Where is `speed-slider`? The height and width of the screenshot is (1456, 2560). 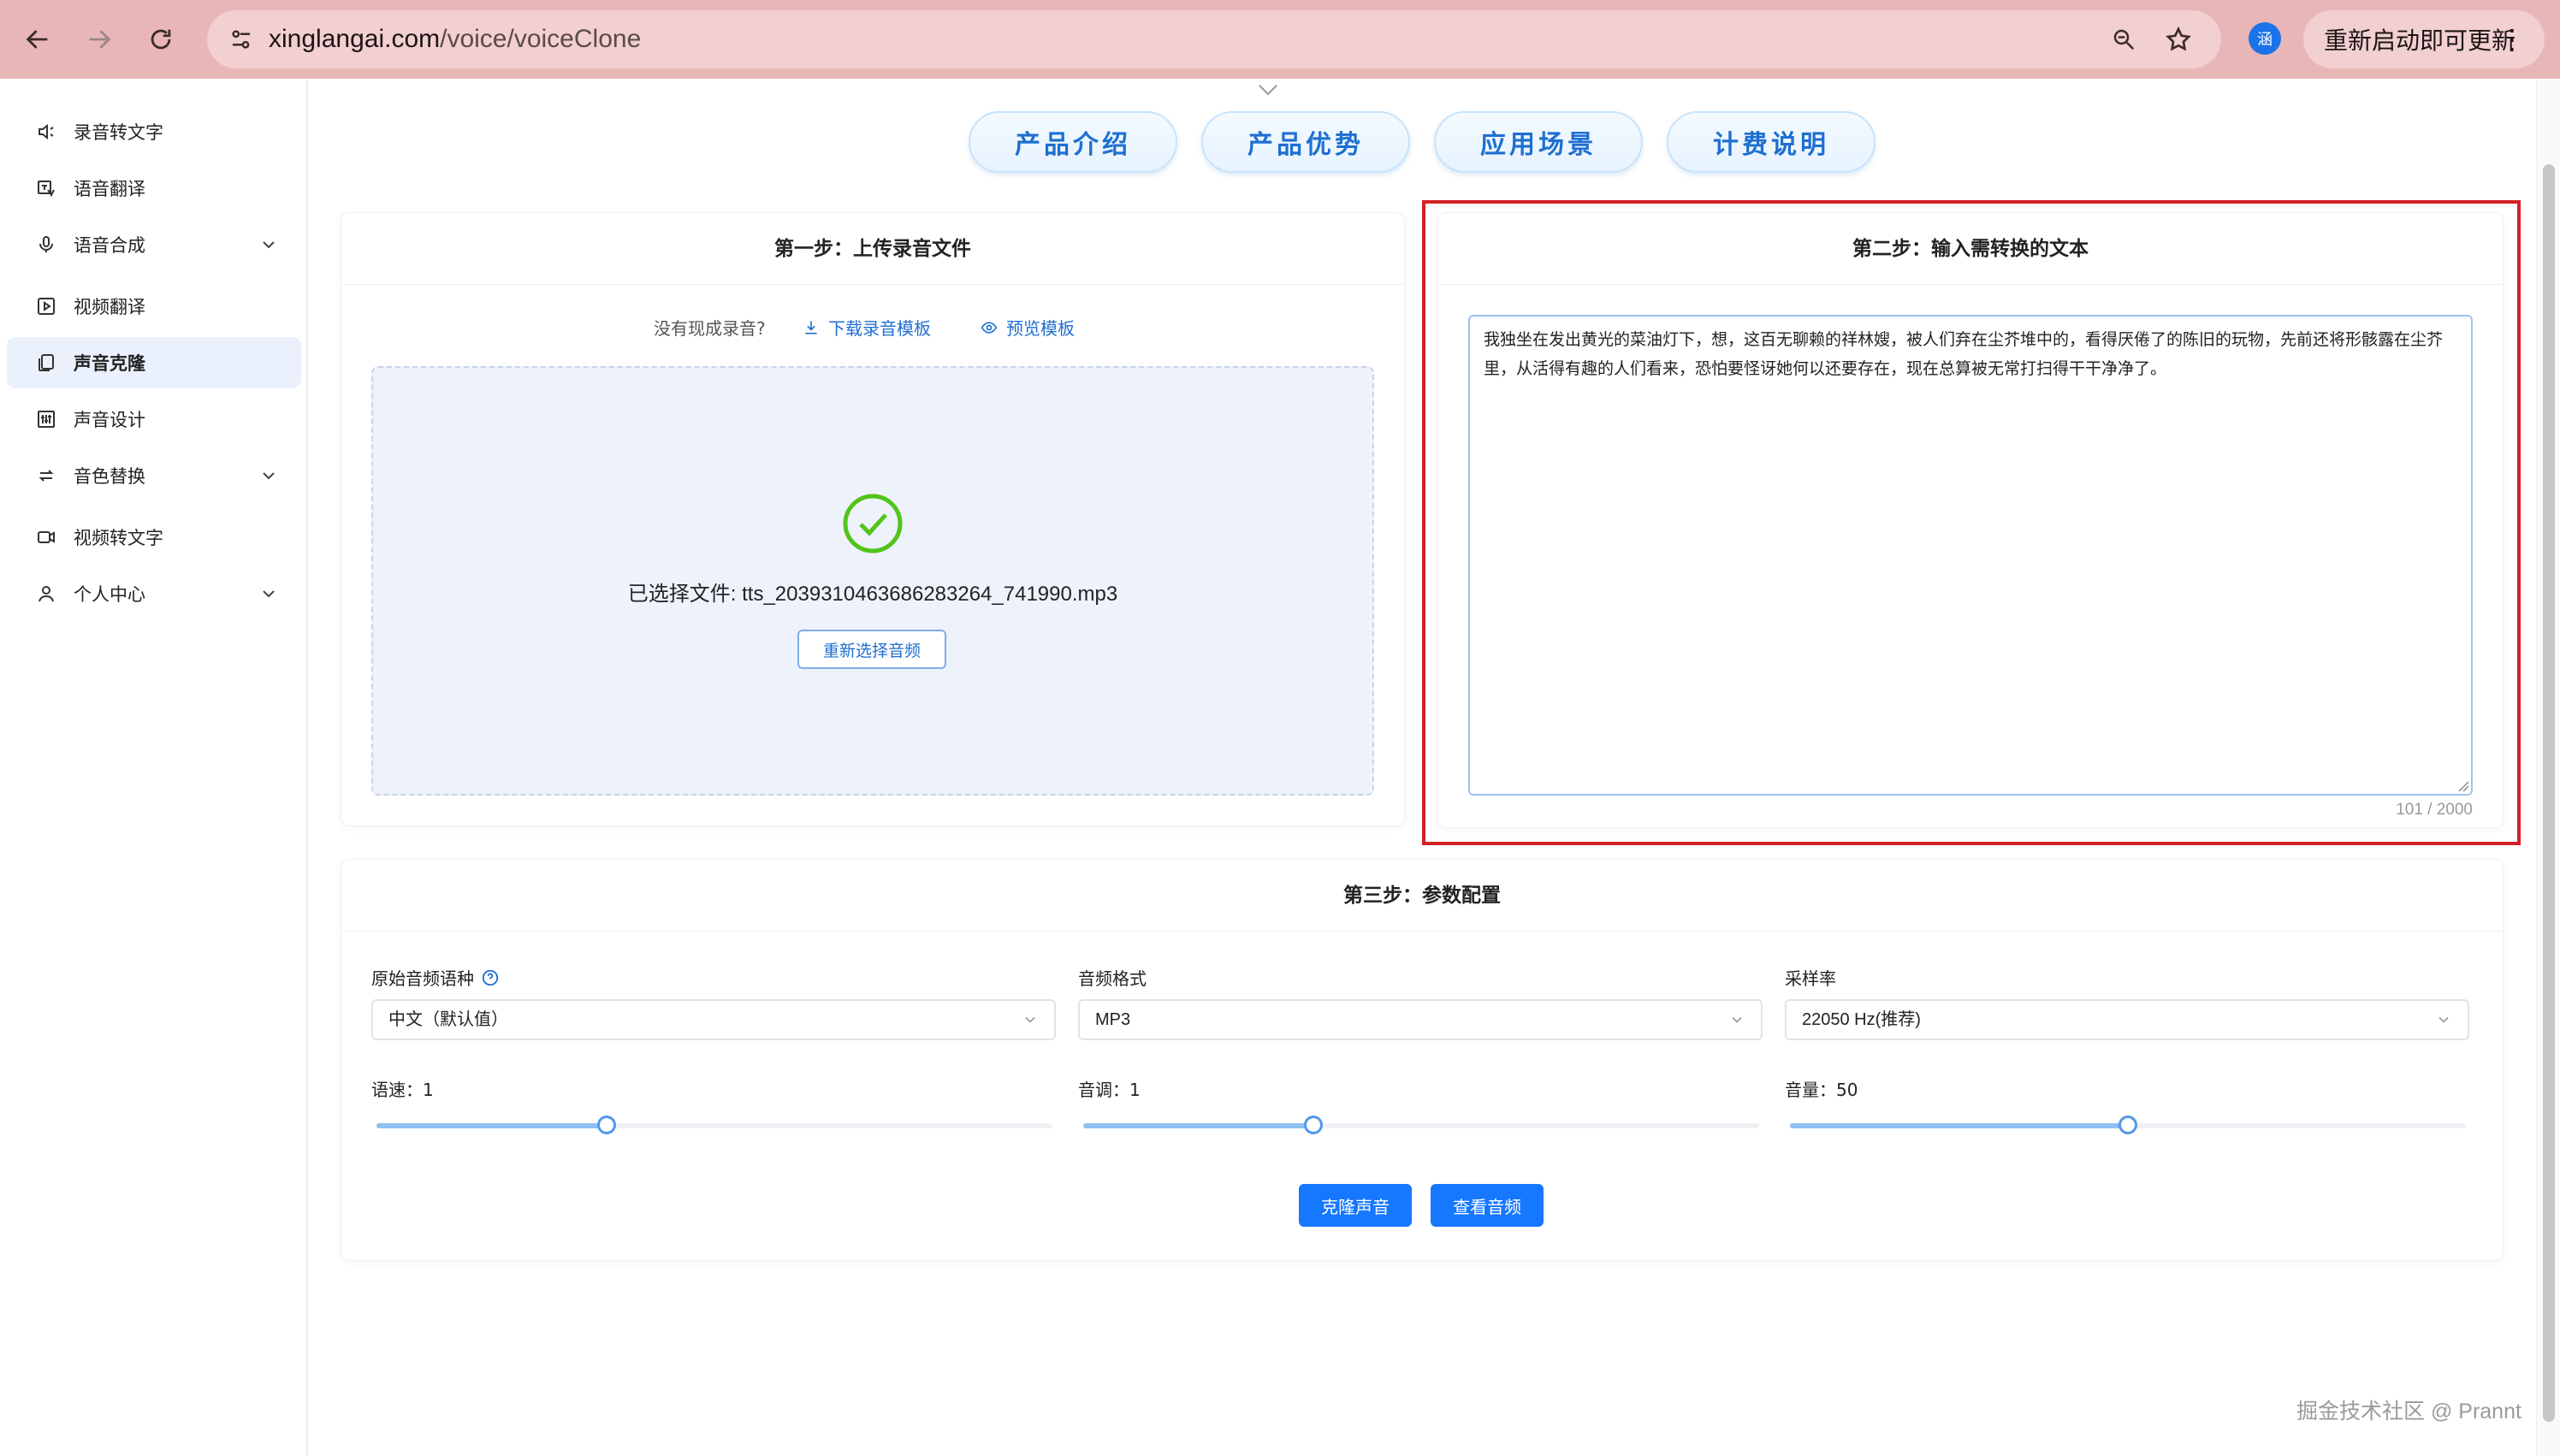
speed-slider is located at coordinates (714, 1126).